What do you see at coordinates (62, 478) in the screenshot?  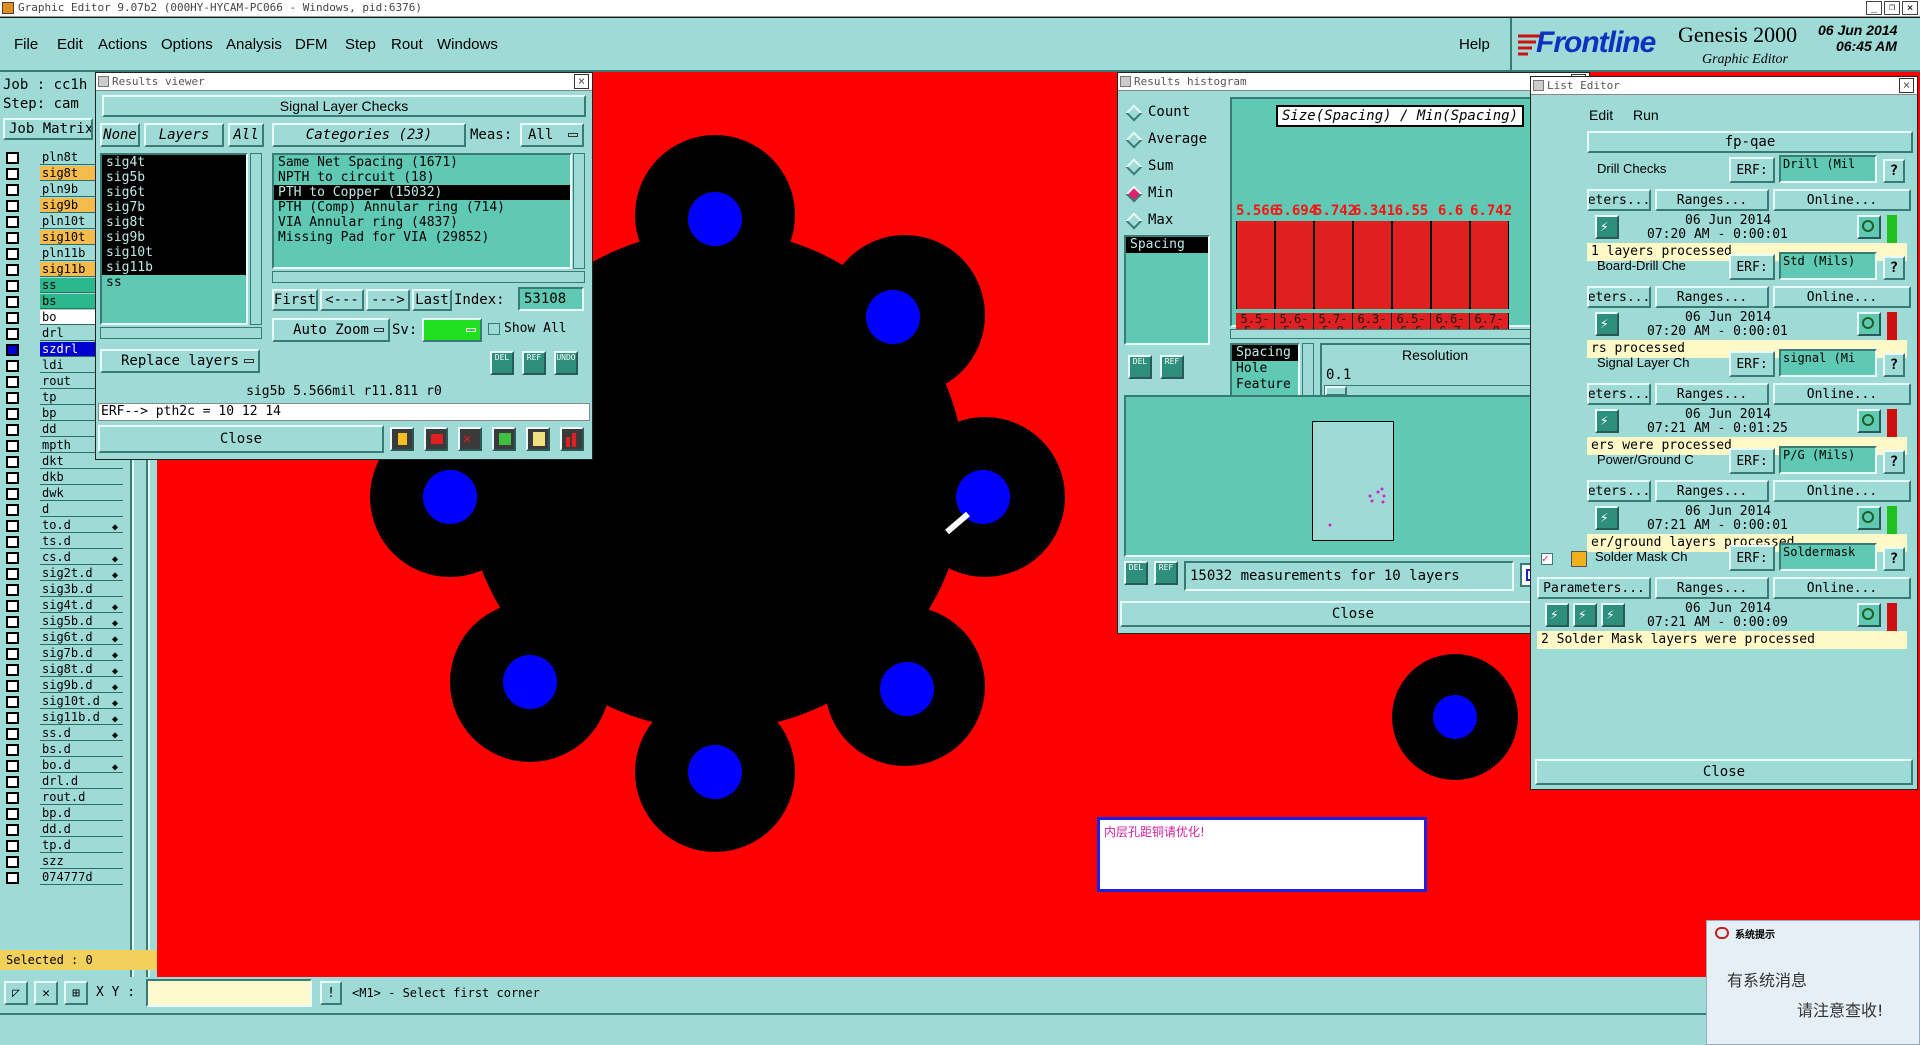 I see `layer-row: dkb` at bounding box center [62, 478].